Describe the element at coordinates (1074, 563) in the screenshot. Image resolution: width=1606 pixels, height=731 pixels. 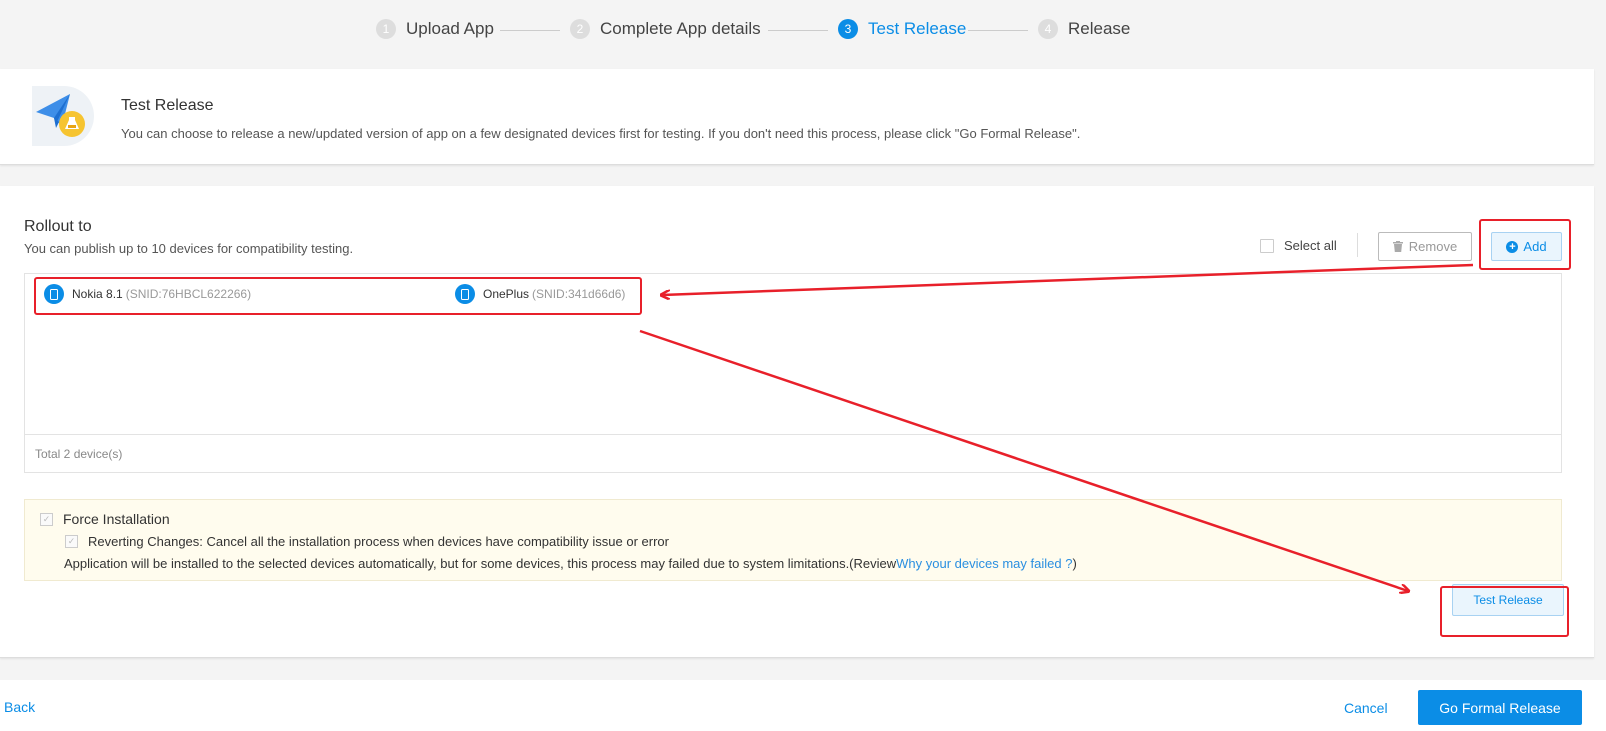
I see `force-note-suffix: )` at that location.